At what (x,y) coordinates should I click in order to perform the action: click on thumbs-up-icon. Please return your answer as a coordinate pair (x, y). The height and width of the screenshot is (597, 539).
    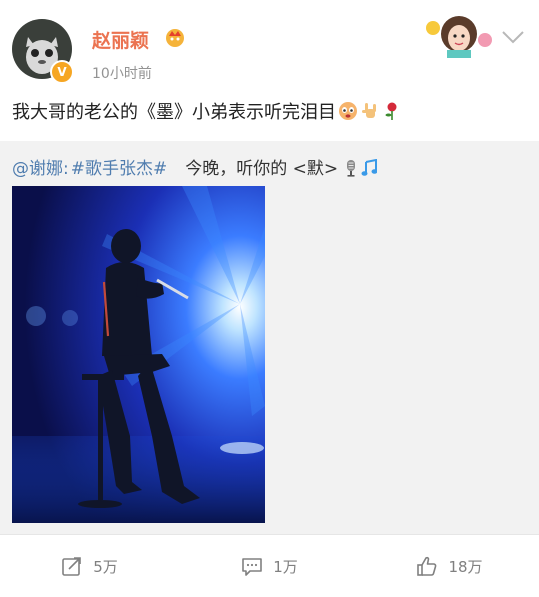
    Looking at the image, I should click on (427, 566).